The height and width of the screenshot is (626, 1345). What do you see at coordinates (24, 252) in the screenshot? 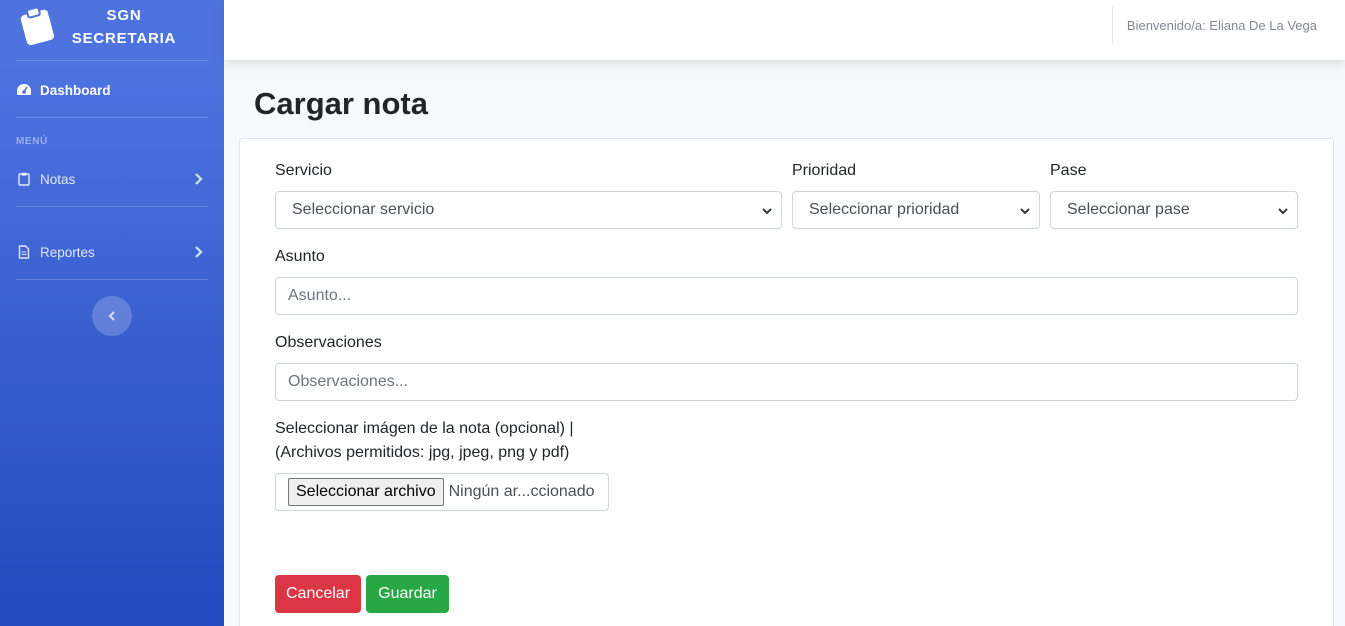
I see `file-icon` at bounding box center [24, 252].